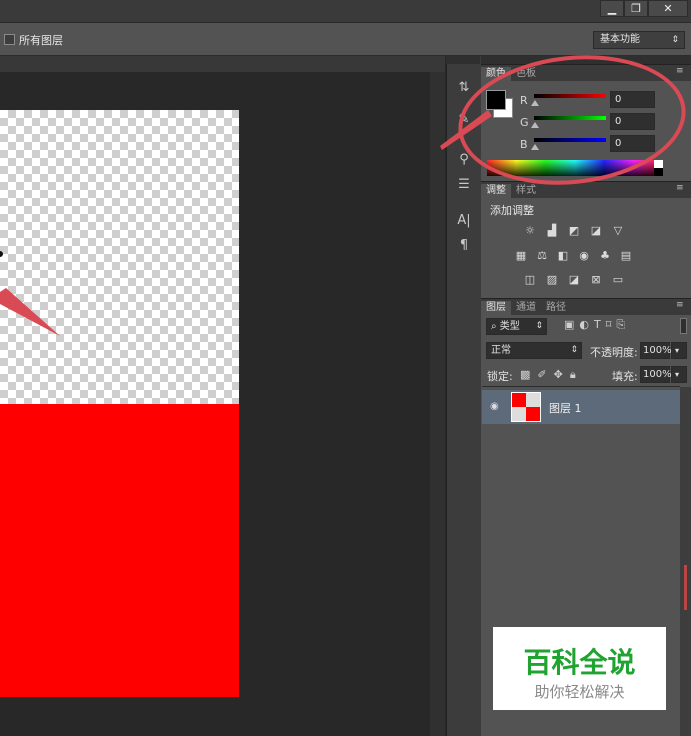 The width and height of the screenshot is (691, 736). Describe the element at coordinates (526, 191) in the screenshot. I see `tab-styles: 样式` at that location.